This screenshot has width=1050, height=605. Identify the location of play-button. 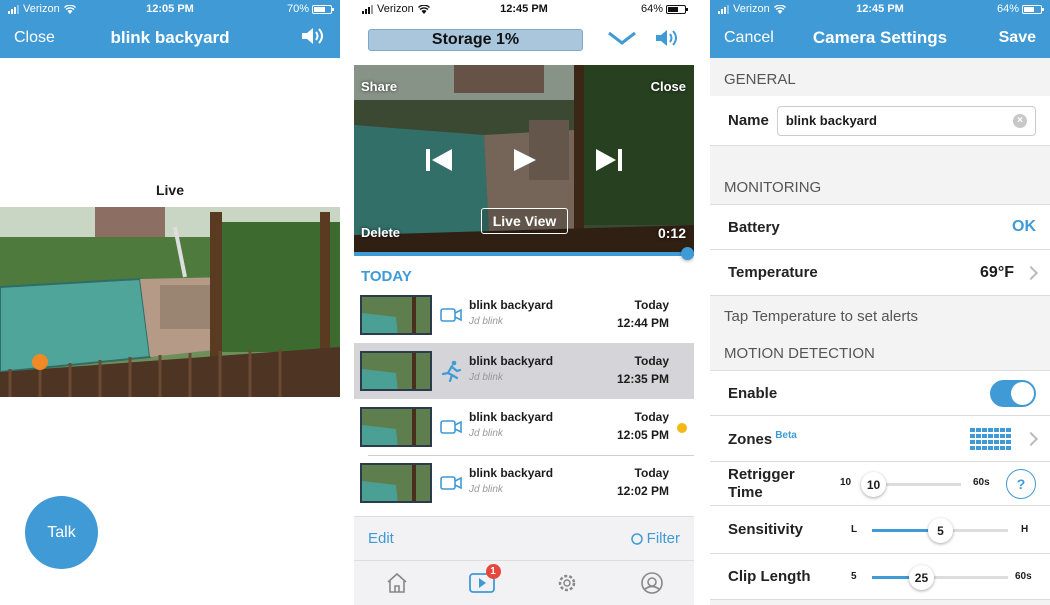
(525, 162).